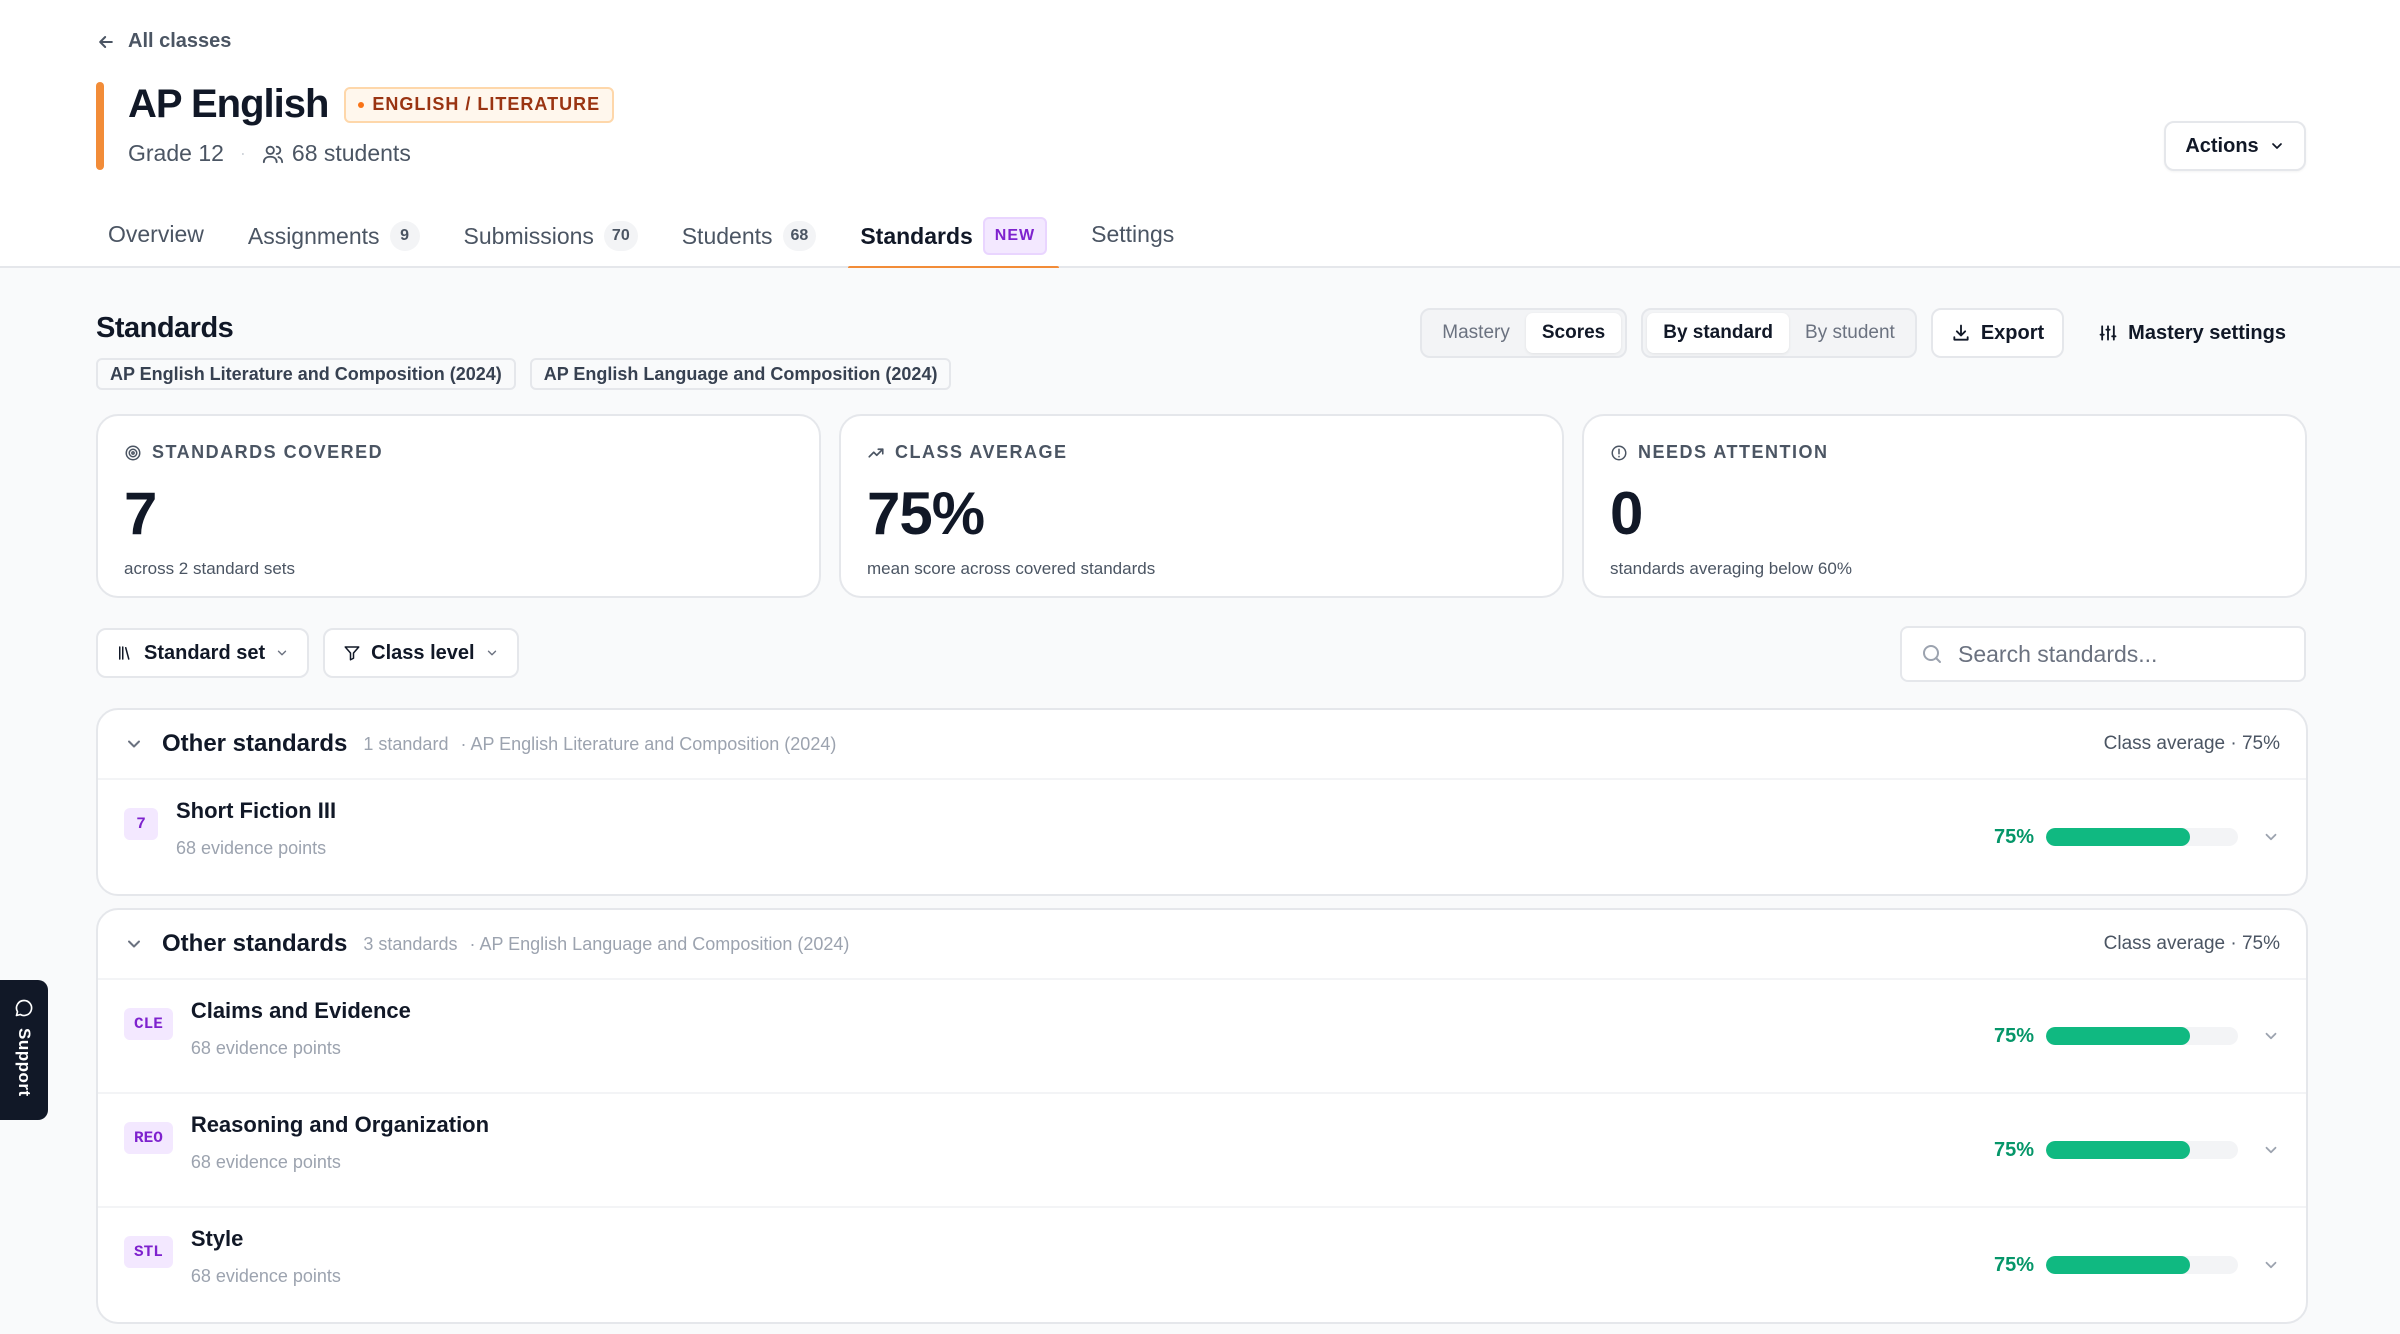  I want to click on stat-value: 75%, so click(926, 513).